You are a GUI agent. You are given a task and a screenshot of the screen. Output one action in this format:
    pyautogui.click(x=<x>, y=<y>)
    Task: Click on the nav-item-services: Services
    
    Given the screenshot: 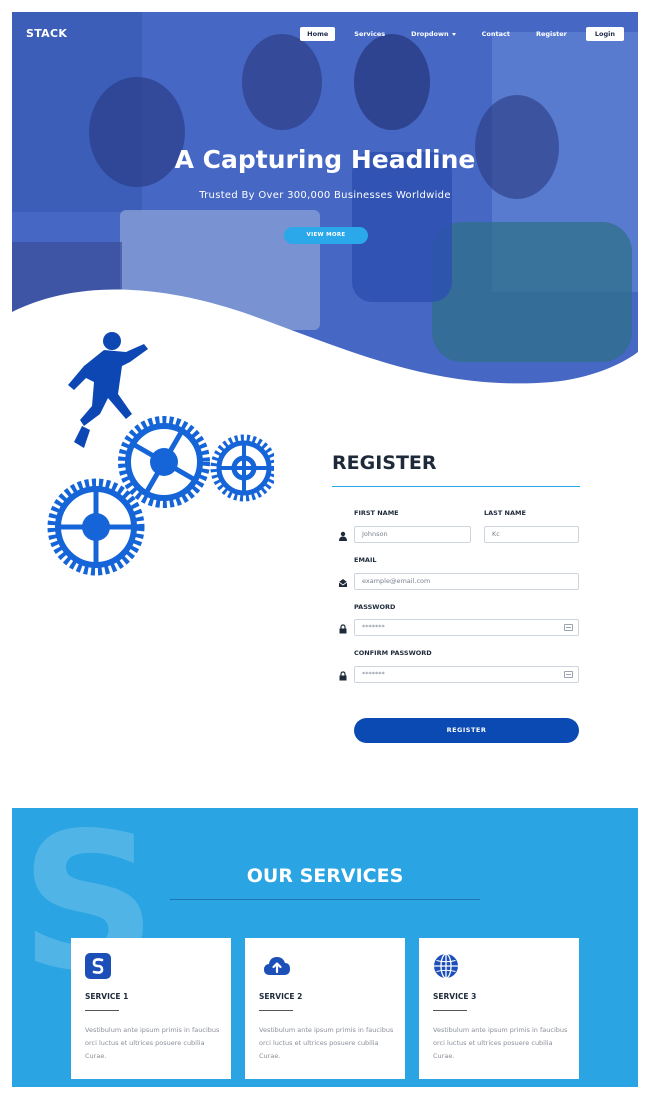 What is the action you would take?
    pyautogui.click(x=369, y=34)
    